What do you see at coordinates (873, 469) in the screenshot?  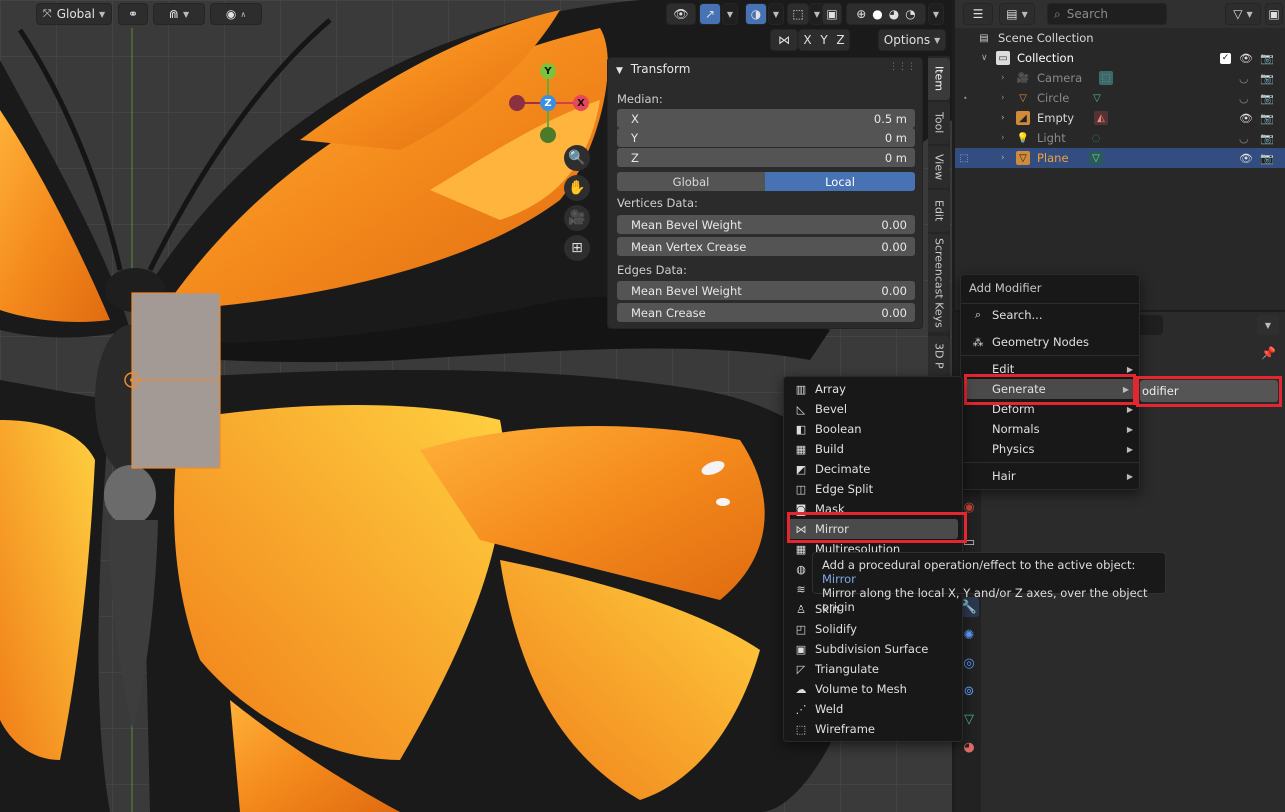 I see `modifier-decimate: ◩ Decimate` at bounding box center [873, 469].